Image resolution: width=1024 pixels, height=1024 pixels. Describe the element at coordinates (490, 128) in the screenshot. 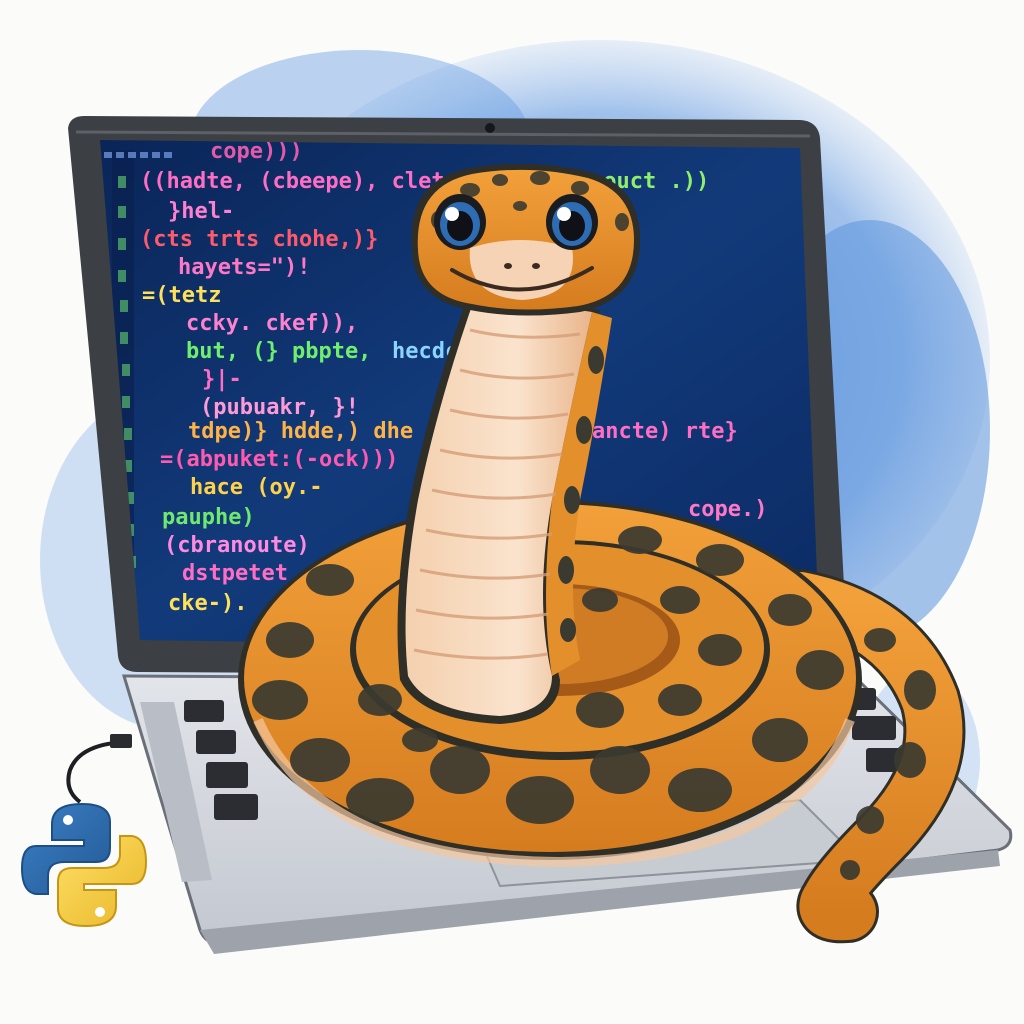

I see `webcam-icon` at that location.